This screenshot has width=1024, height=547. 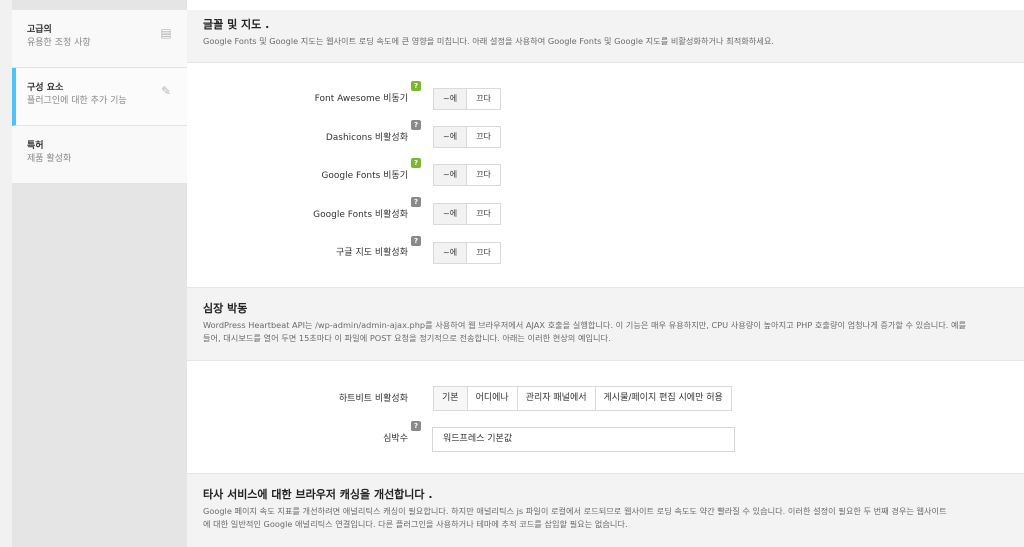 What do you see at coordinates (360, 215) in the screenshot?
I see `setting-label: Google Fonts 비활성화` at bounding box center [360, 215].